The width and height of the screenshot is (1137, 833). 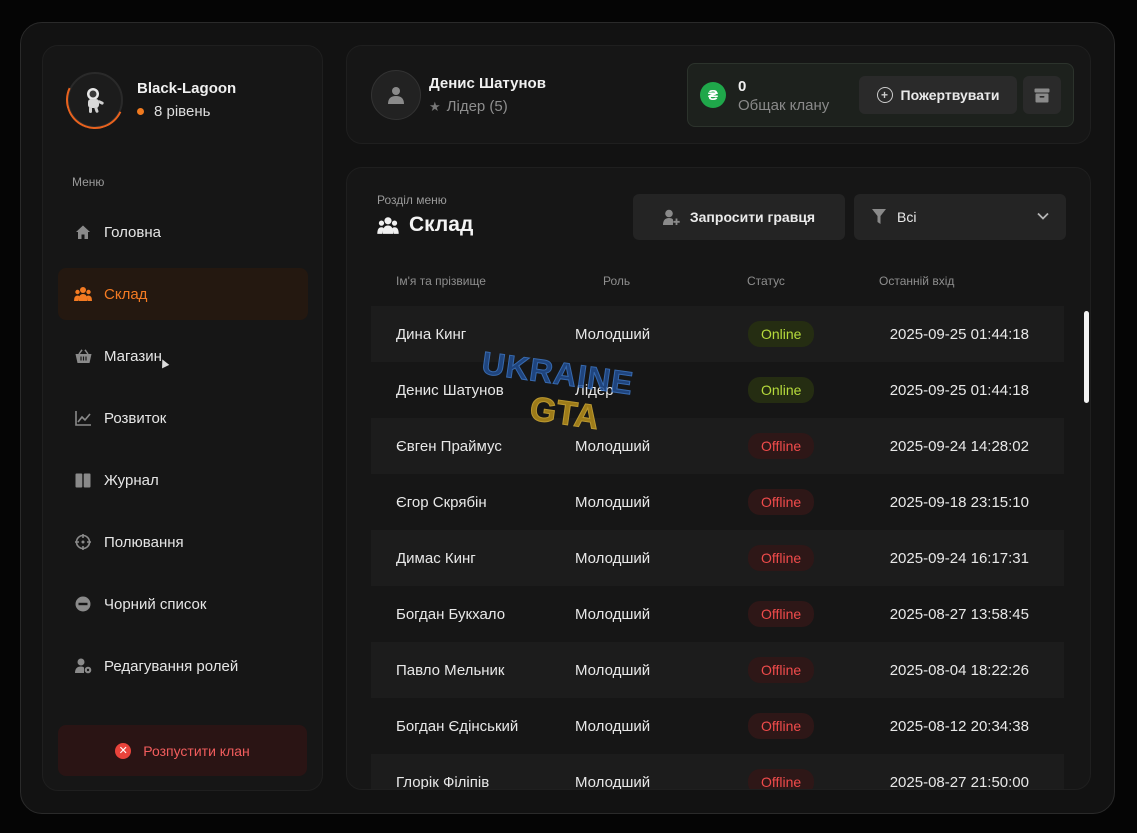 What do you see at coordinates (183, 356) in the screenshot?
I see `sidebar-item-shop: Магазин` at bounding box center [183, 356].